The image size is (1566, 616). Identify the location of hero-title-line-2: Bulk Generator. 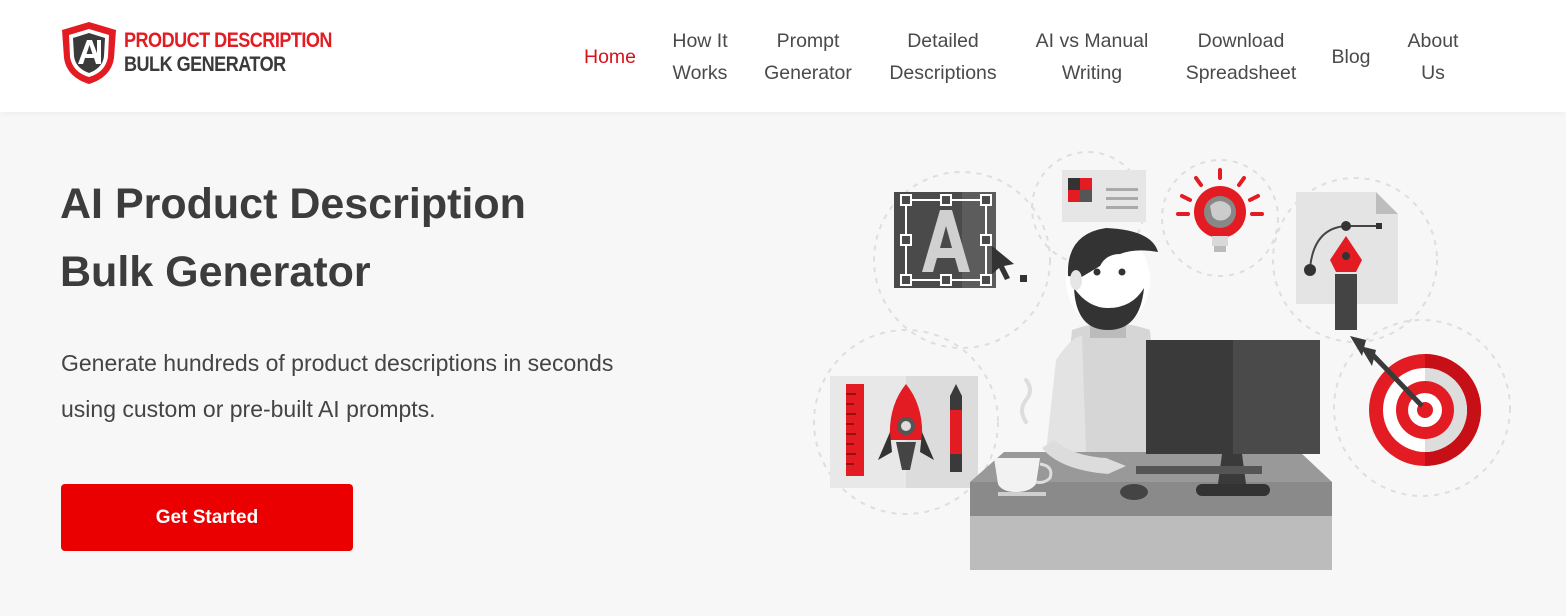
(215, 272).